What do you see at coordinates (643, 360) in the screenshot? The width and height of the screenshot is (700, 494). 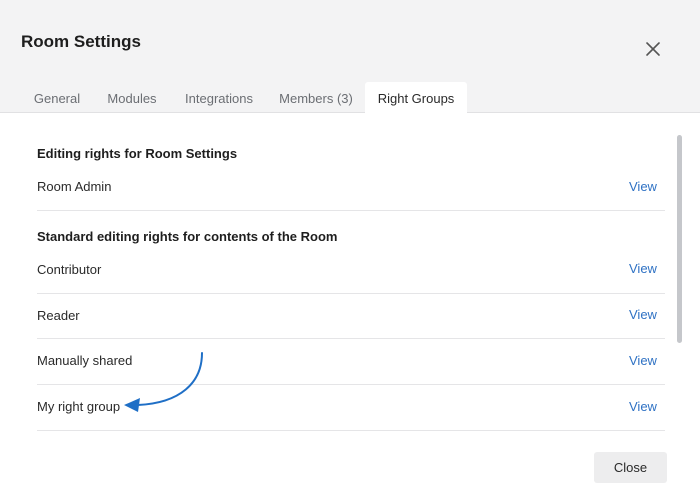 I see `view-link-manually-shared: View` at bounding box center [643, 360].